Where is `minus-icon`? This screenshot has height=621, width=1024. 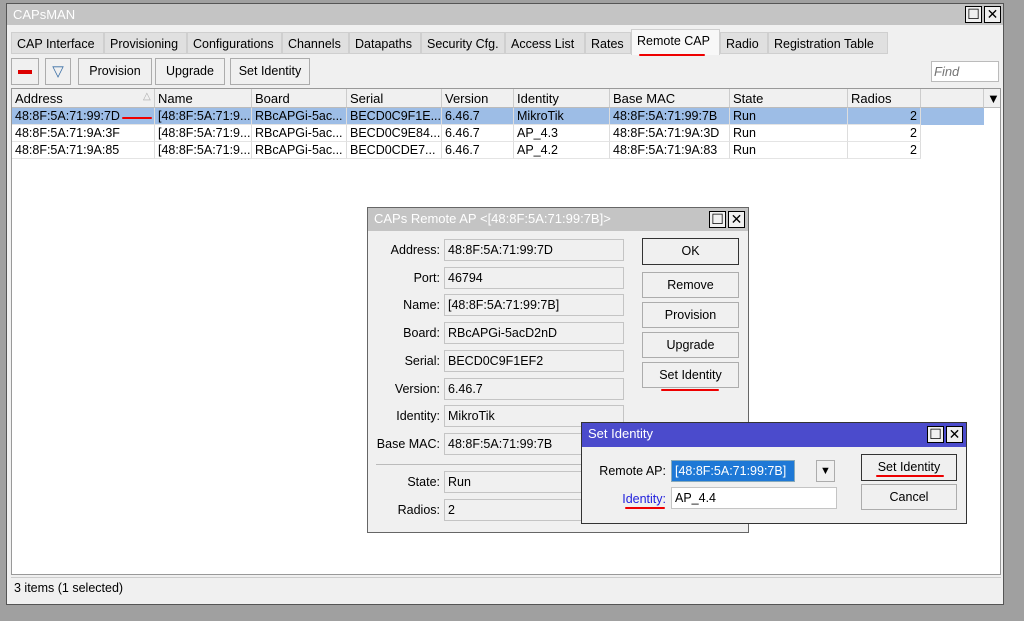
minus-icon is located at coordinates (25, 71).